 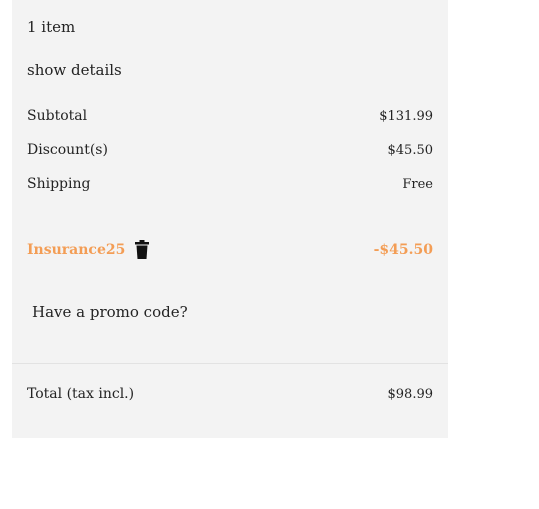 I want to click on trash-icon-graphic, so click(x=142, y=249).